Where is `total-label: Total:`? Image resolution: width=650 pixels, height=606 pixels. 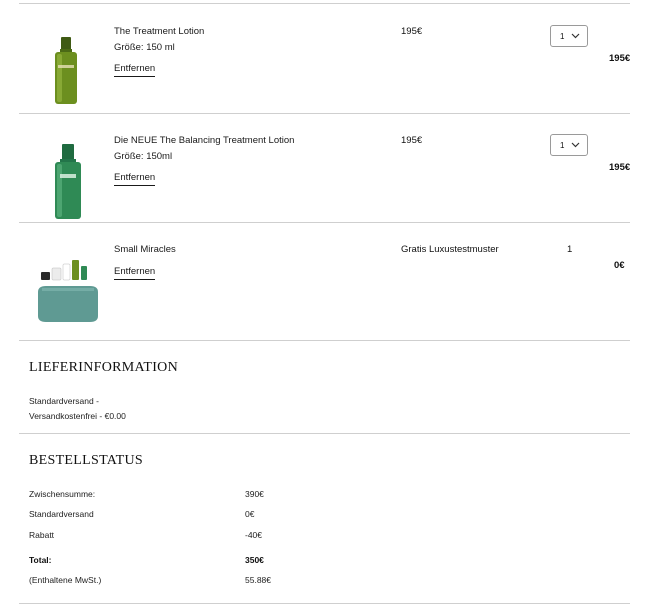 total-label: Total: is located at coordinates (40, 560).